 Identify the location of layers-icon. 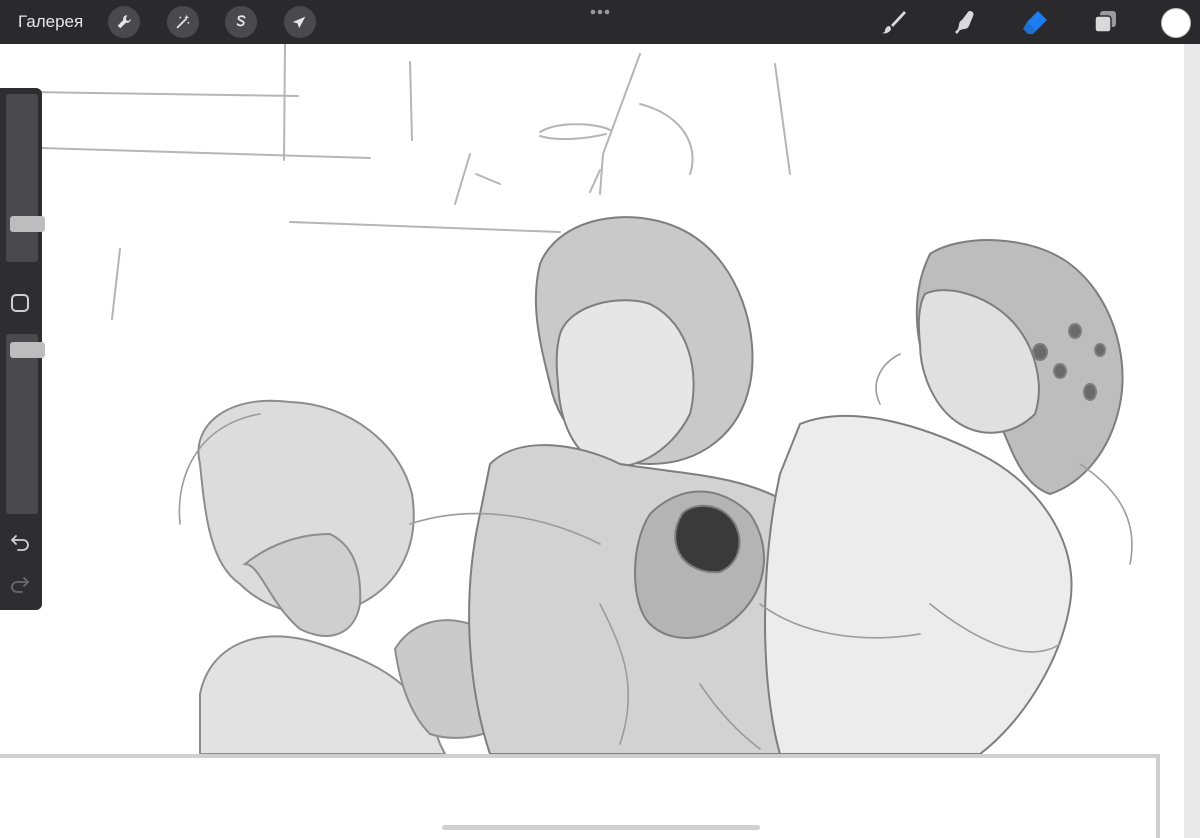
(1106, 22).